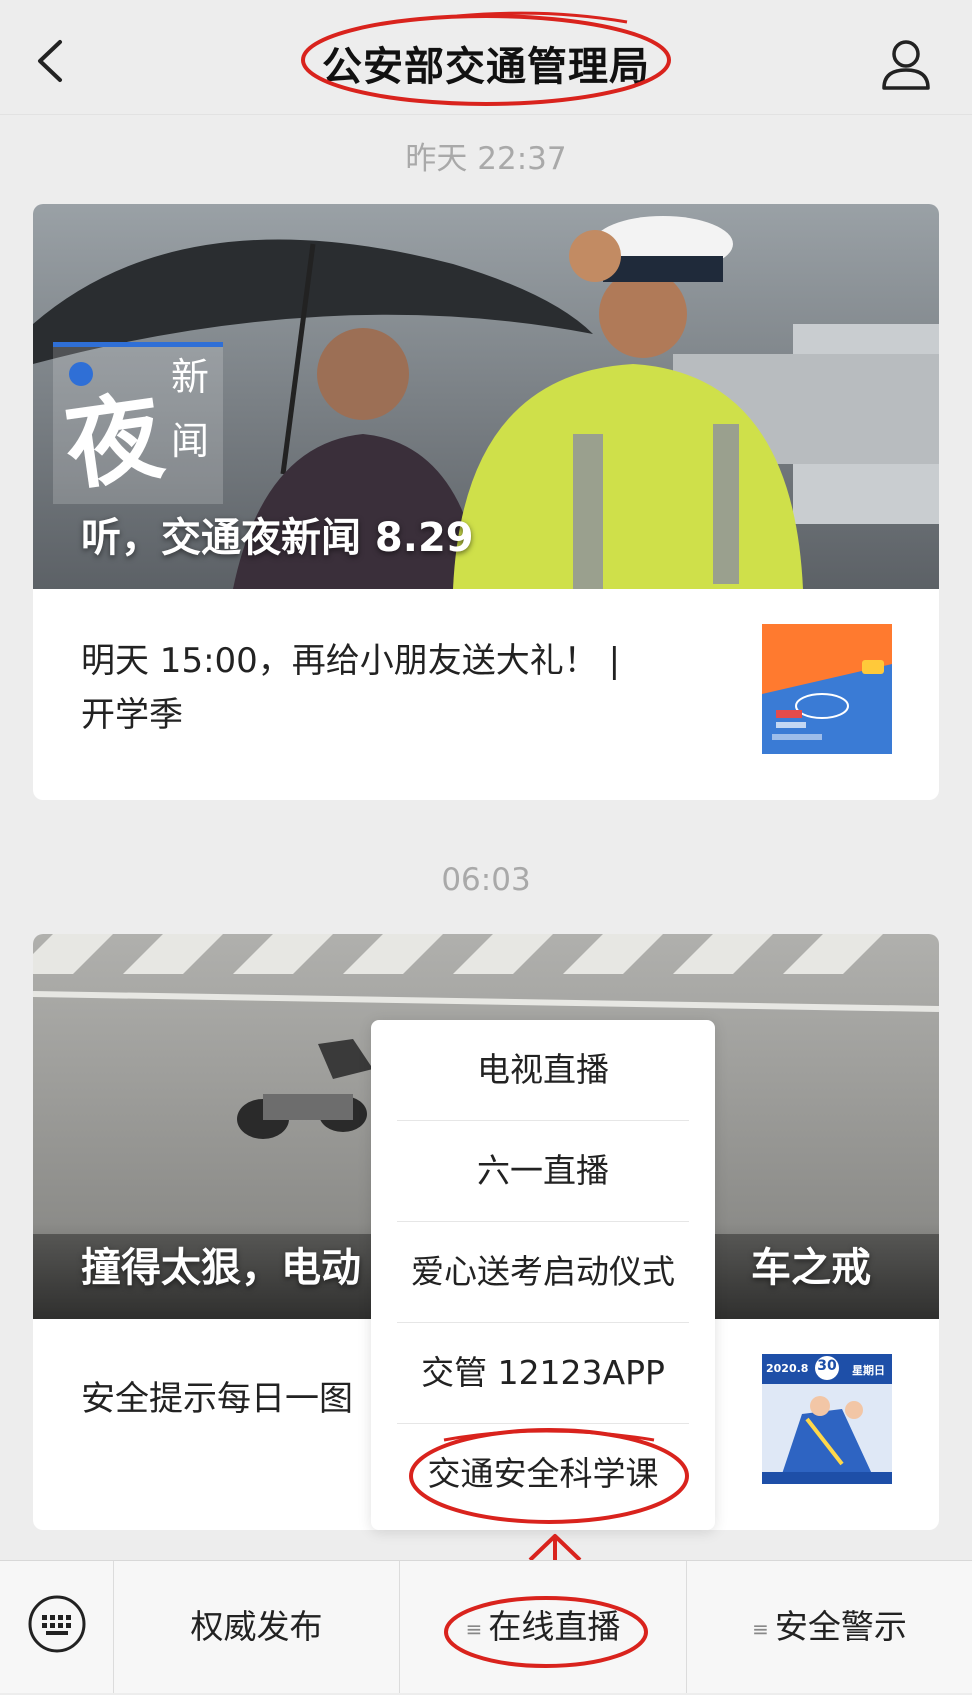  I want to click on profile-icon, so click(906, 64).